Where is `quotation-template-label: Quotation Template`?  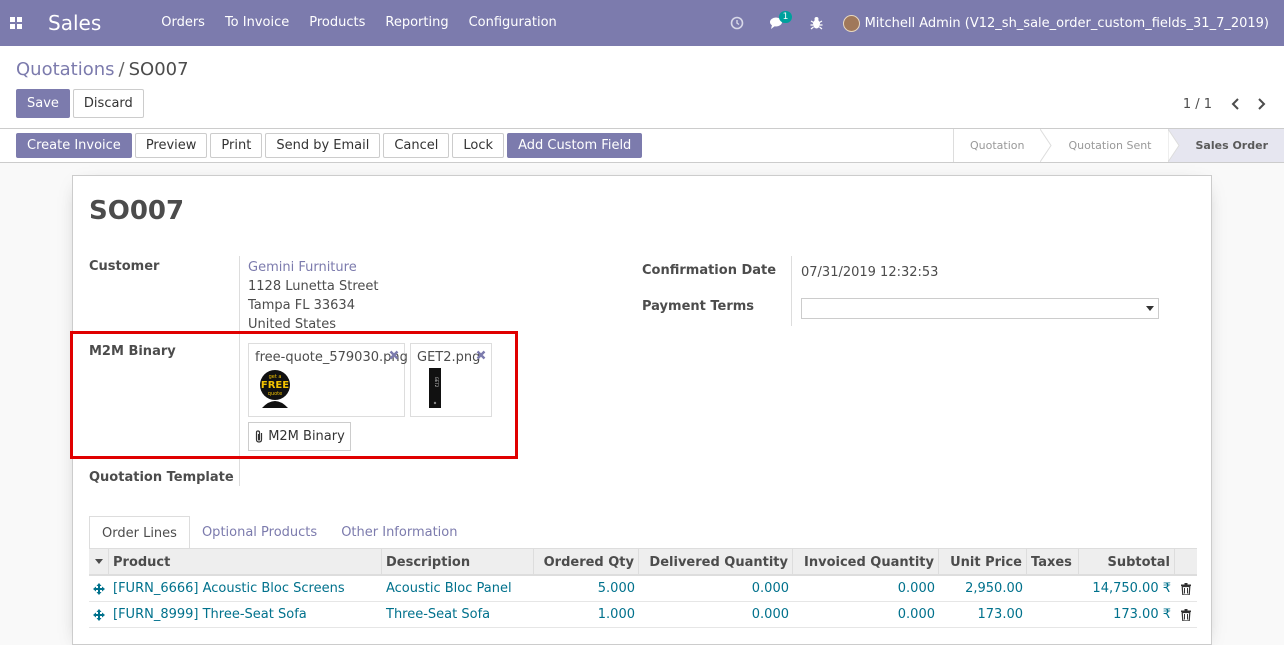 quotation-template-label: Quotation Template is located at coordinates (161, 477).